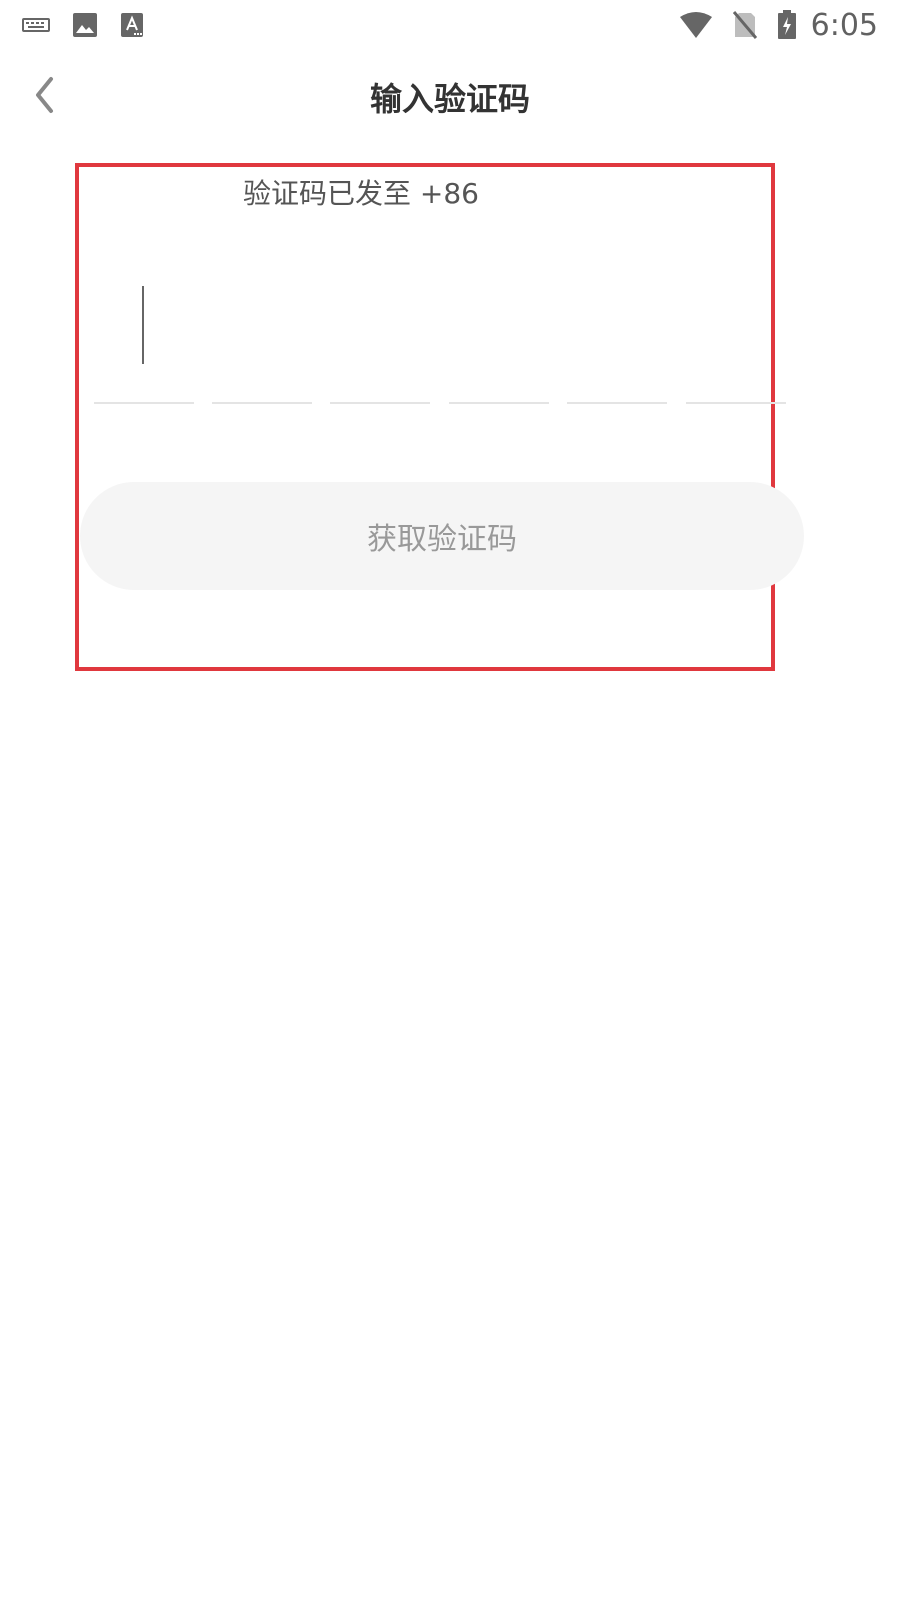 The width and height of the screenshot is (900, 1600). What do you see at coordinates (441, 338) in the screenshot?
I see `verification-code-input` at bounding box center [441, 338].